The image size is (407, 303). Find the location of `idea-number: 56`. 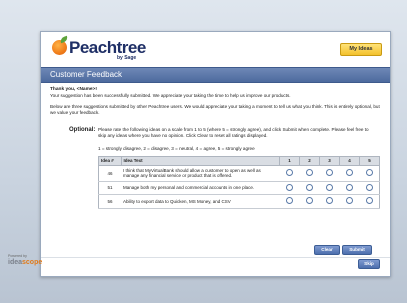

idea-number: 56 is located at coordinates (109, 201).